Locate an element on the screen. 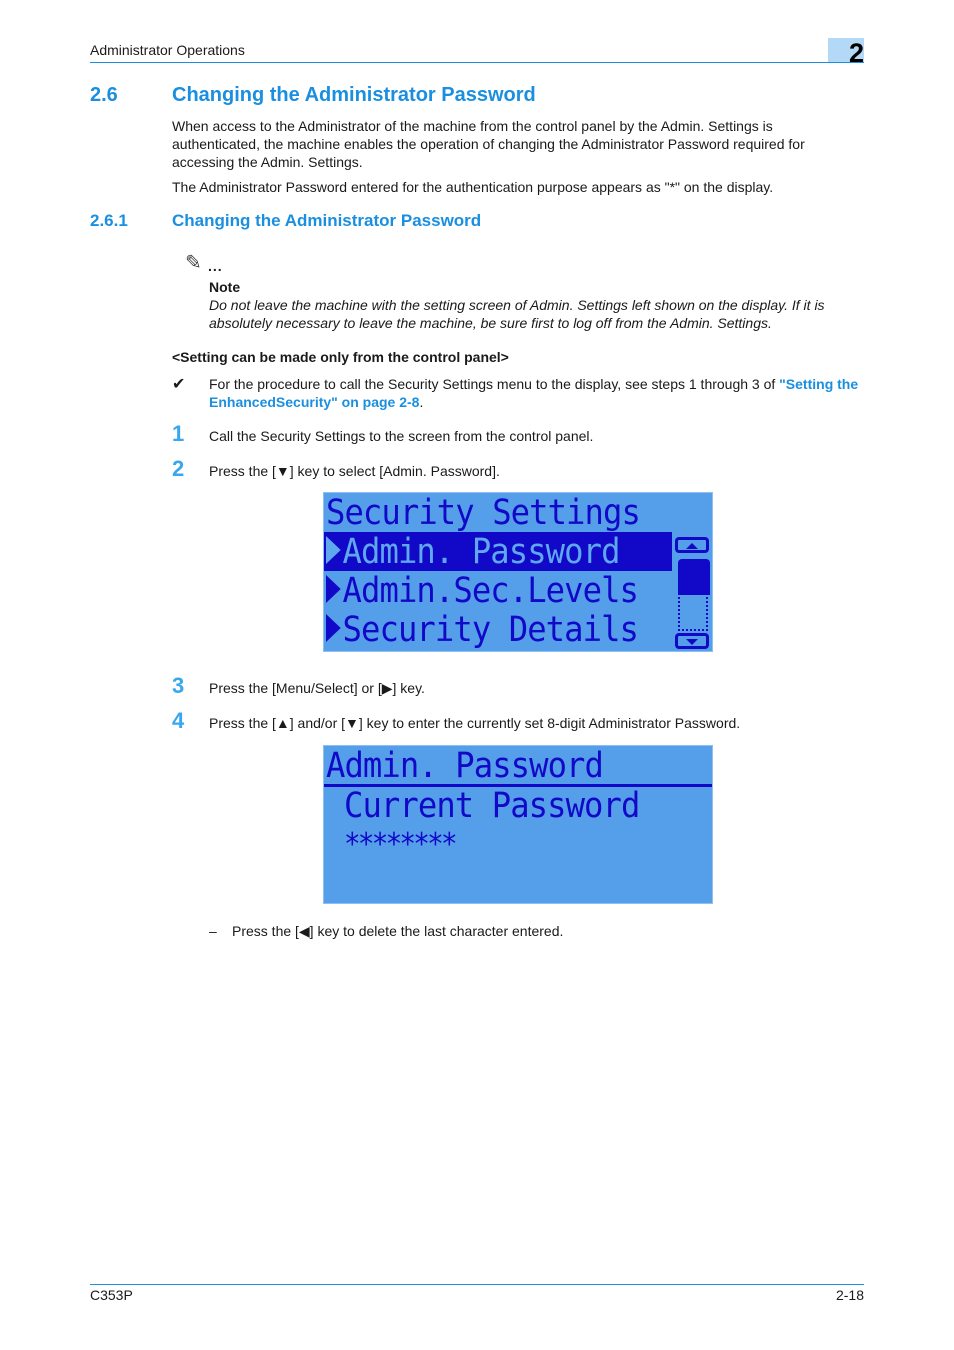 The width and height of the screenshot is (954, 1350). scrollbar-thumb is located at coordinates (694, 577).